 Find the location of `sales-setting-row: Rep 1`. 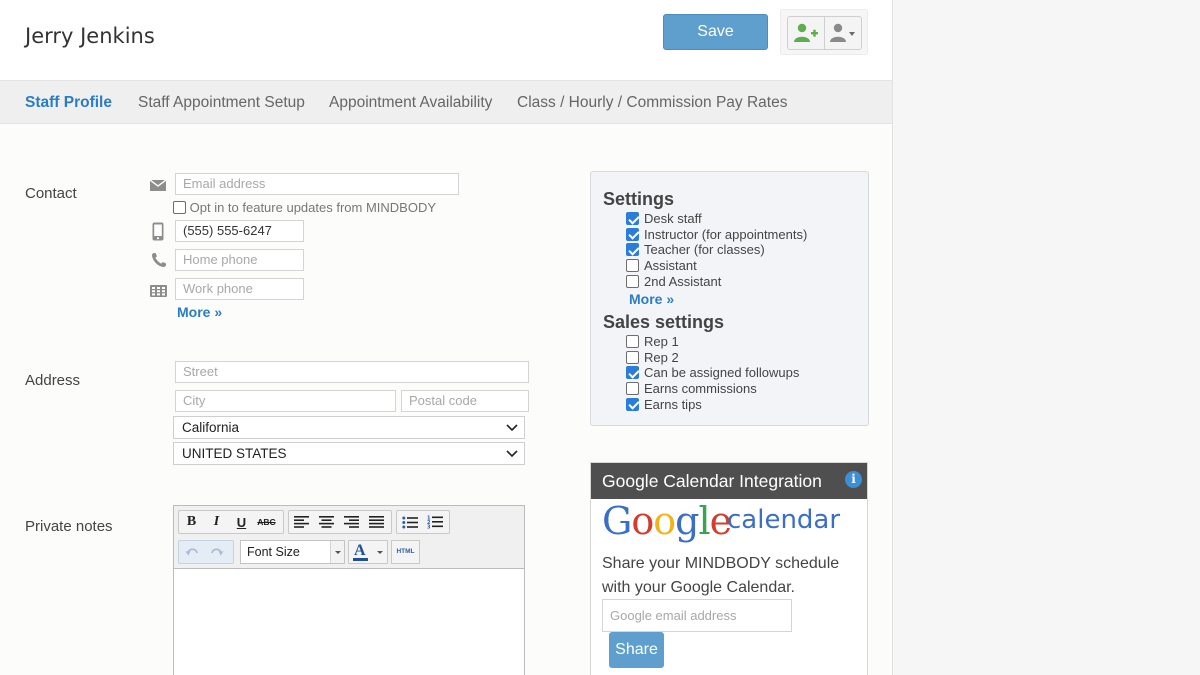

sales-setting-row: Rep 1 is located at coordinates (652, 341).